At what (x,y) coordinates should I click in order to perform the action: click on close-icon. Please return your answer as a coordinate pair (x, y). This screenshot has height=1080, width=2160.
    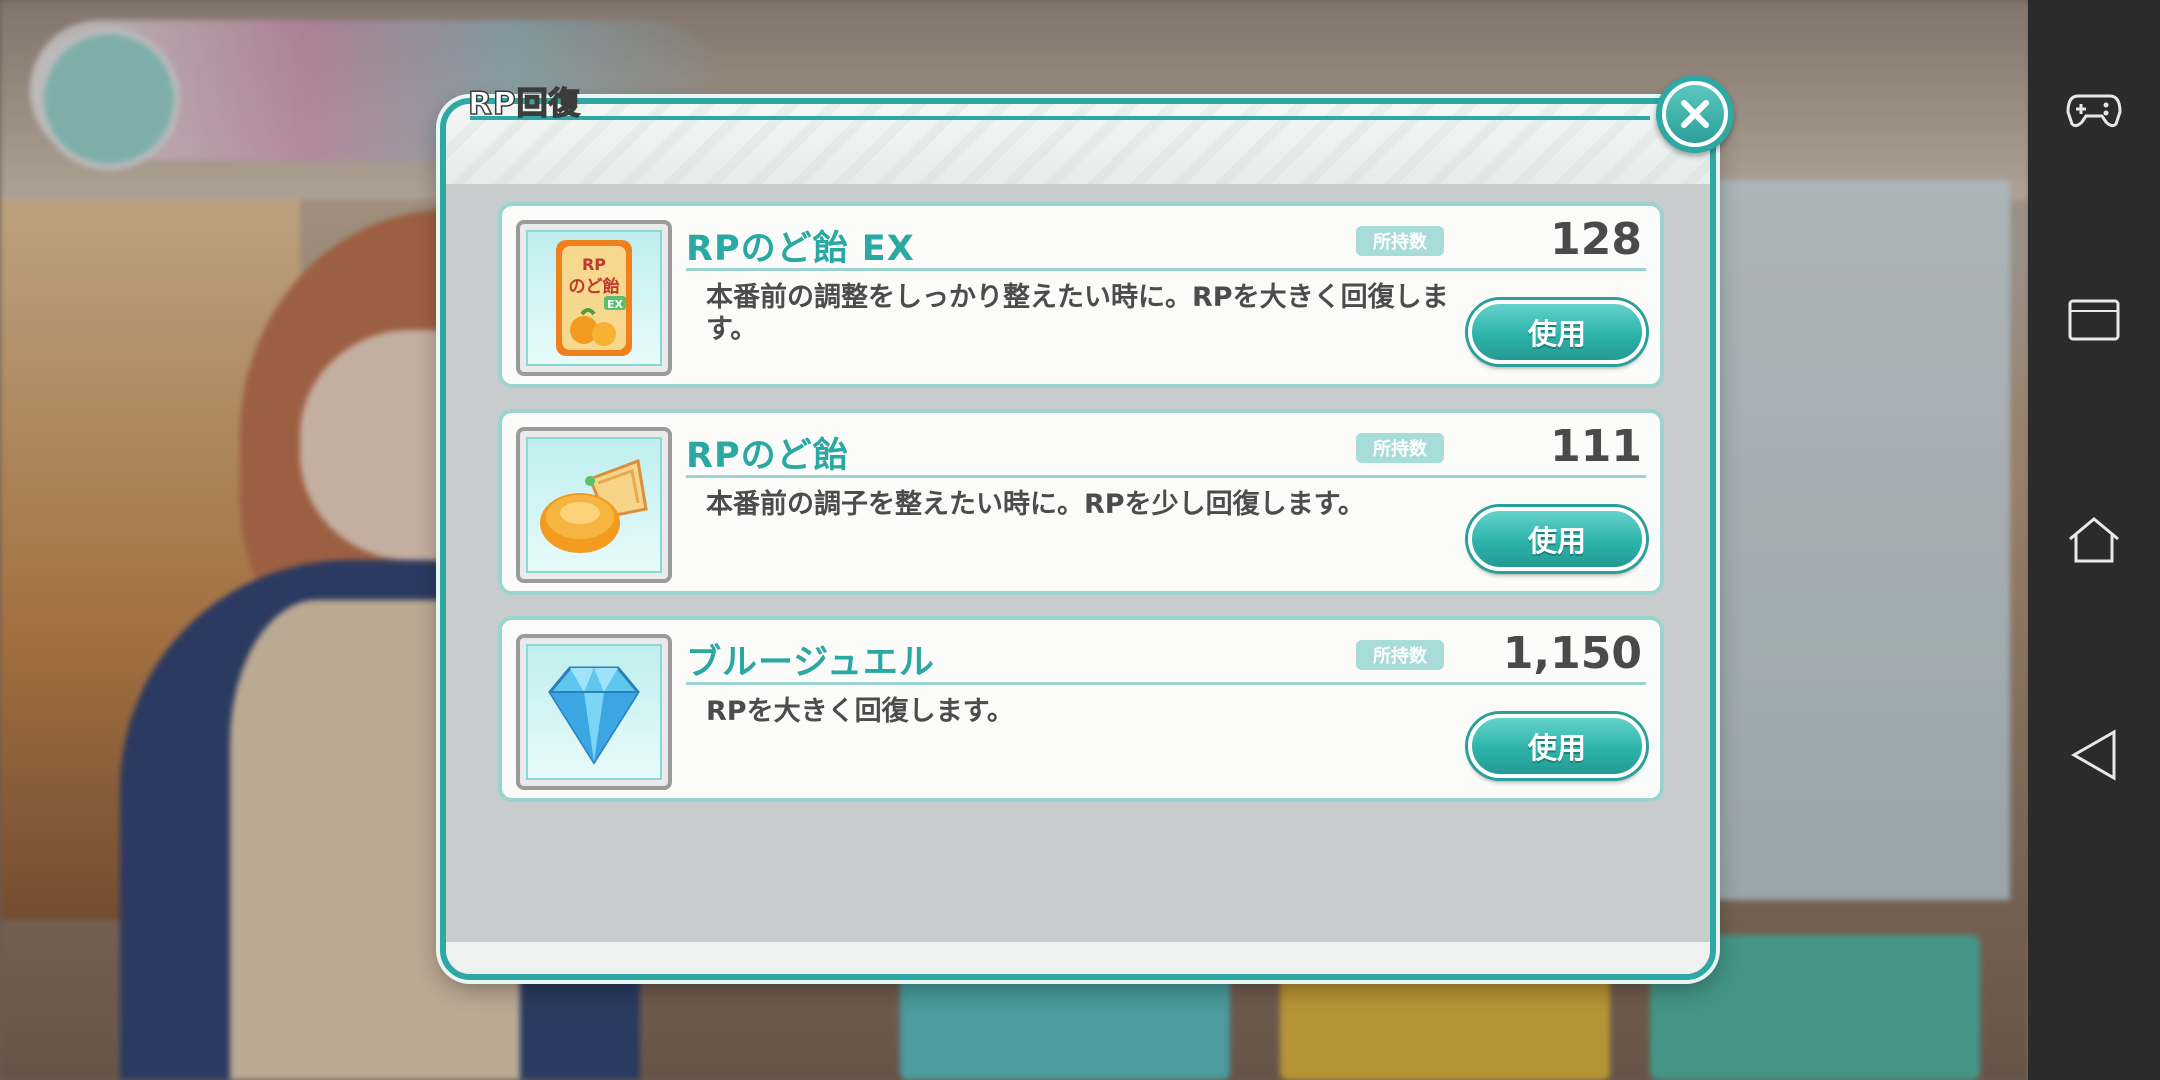
    Looking at the image, I should click on (1695, 114).